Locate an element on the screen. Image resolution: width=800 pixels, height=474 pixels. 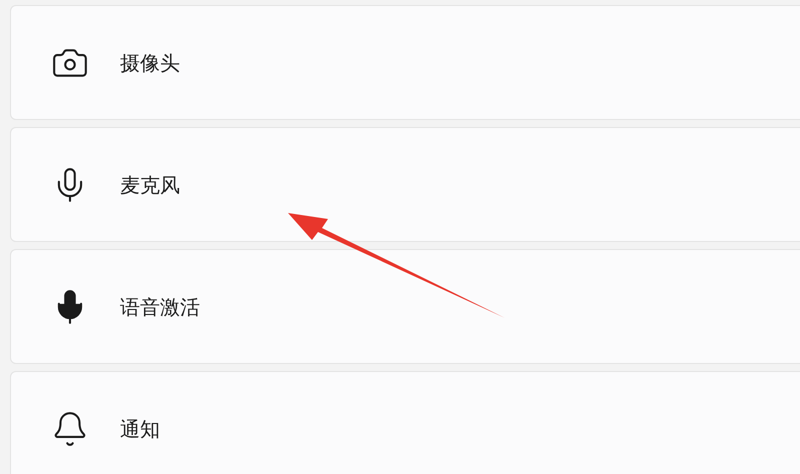
item-label: 麦克风 is located at coordinates (150, 185).